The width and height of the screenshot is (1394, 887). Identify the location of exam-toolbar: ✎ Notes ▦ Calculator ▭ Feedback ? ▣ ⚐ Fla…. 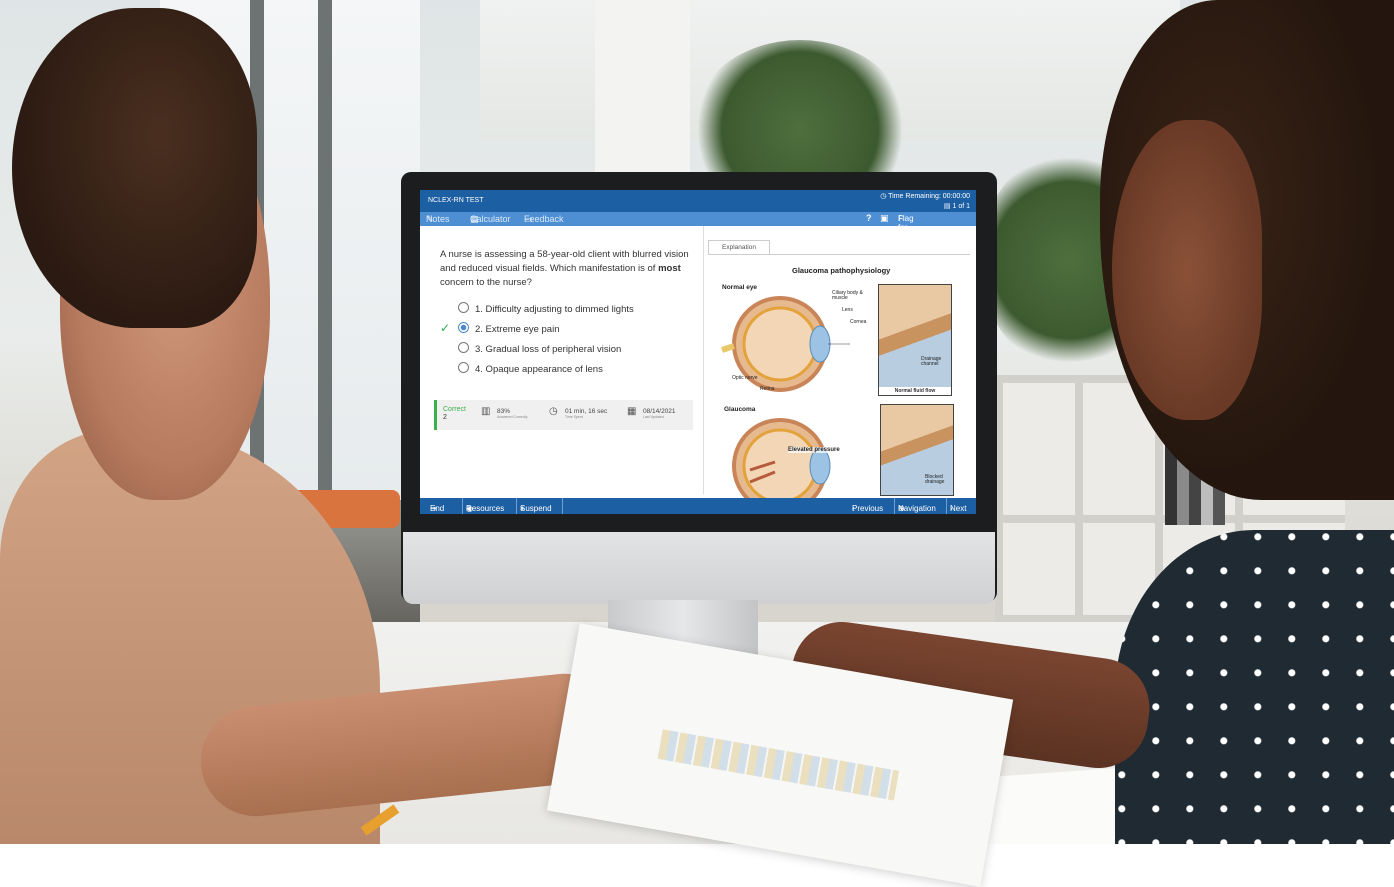
(698, 226).